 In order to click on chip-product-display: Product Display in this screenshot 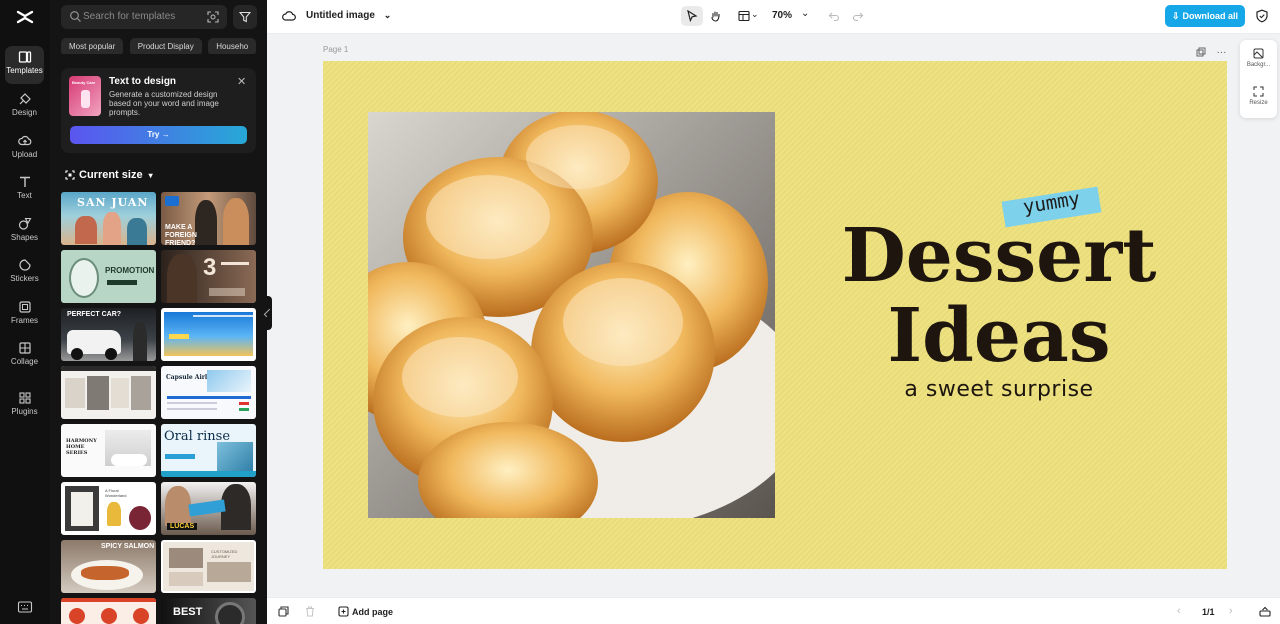, I will do `click(165, 46)`.